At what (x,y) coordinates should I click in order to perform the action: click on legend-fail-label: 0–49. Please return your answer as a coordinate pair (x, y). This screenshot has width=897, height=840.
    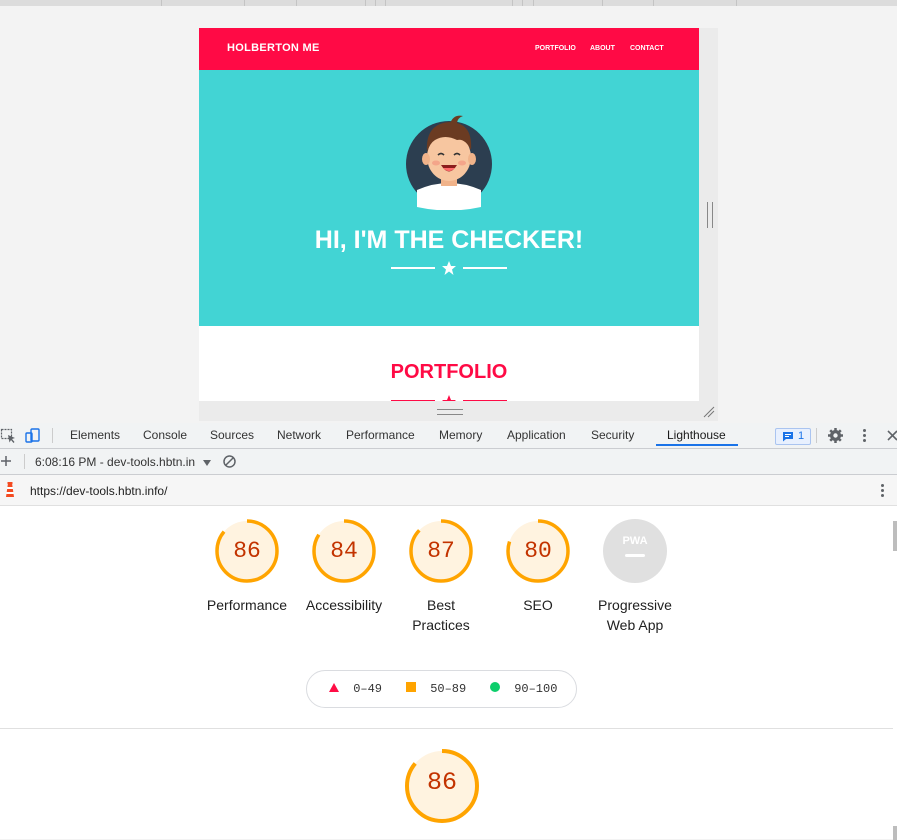
    Looking at the image, I should click on (368, 689).